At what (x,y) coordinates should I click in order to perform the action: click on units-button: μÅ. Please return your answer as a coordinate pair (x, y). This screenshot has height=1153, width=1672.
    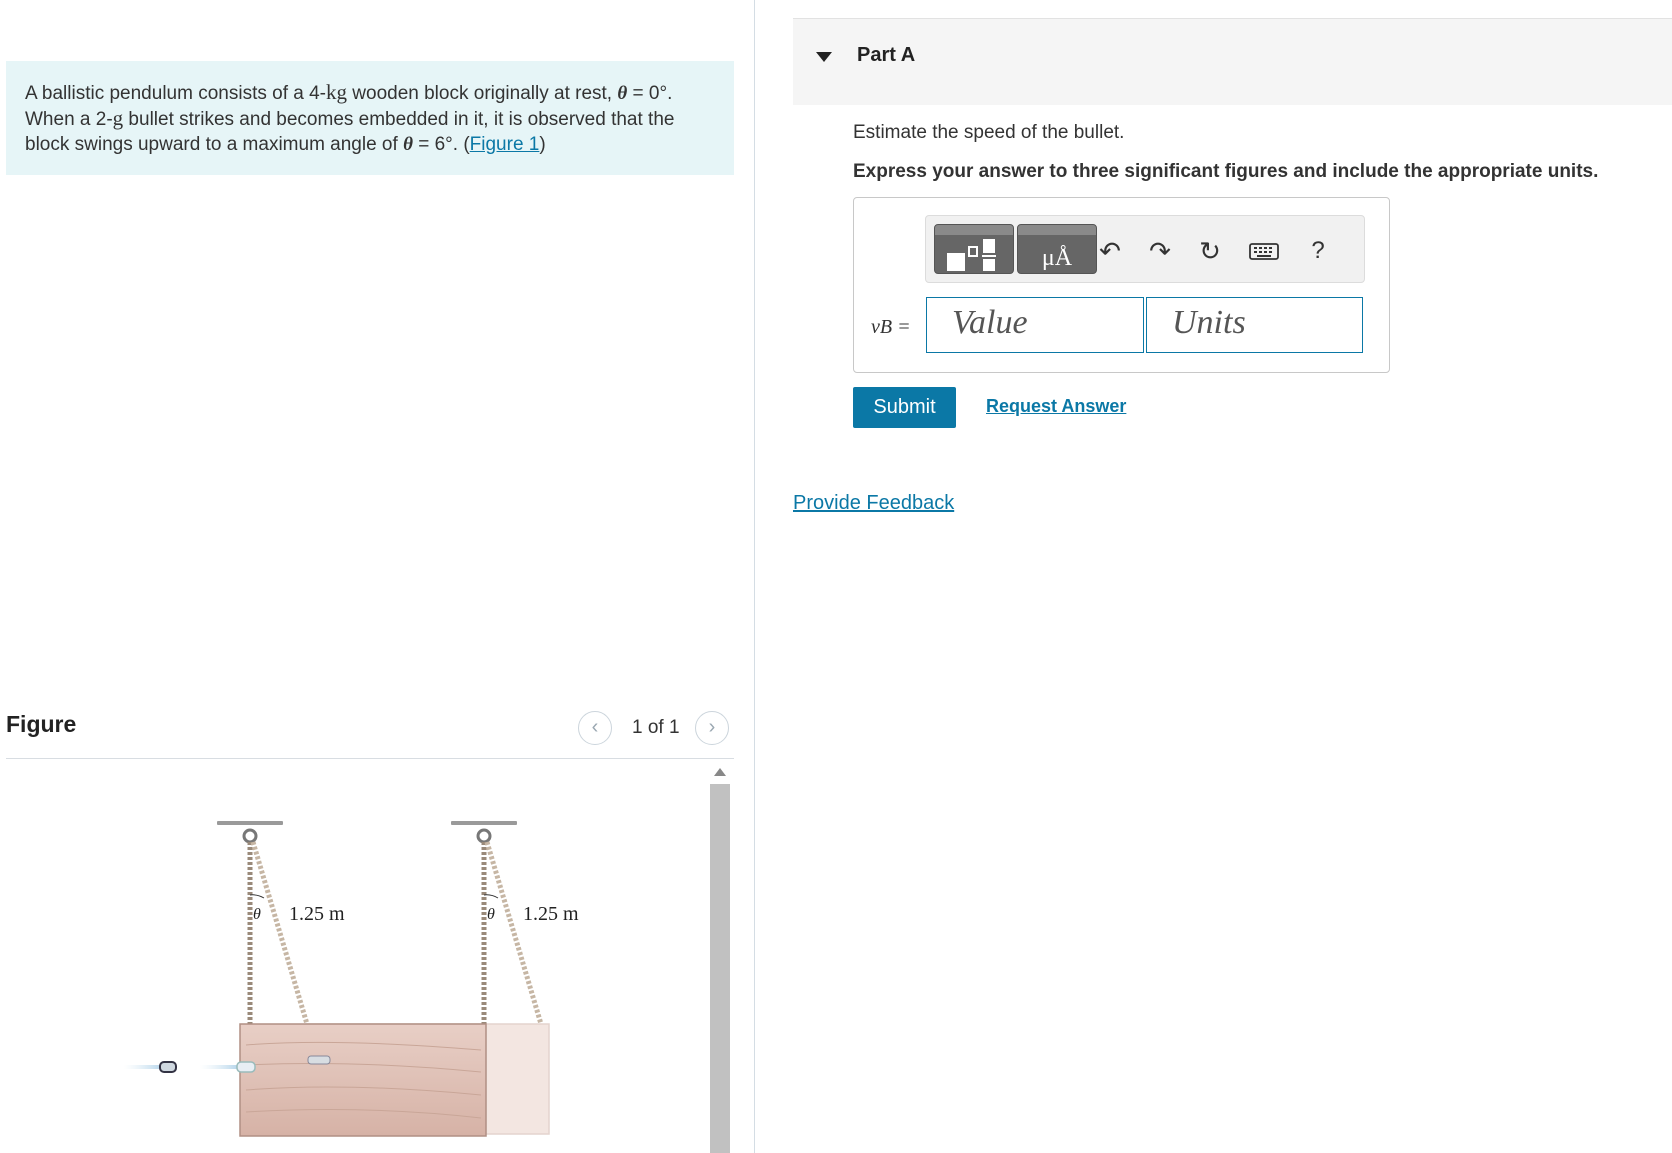
    Looking at the image, I should click on (1057, 249).